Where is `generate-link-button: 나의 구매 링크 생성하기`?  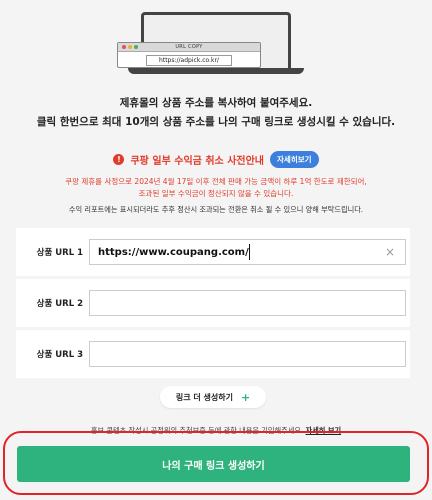
generate-link-button: 나의 구매 링크 생성하기 is located at coordinates (213, 464).